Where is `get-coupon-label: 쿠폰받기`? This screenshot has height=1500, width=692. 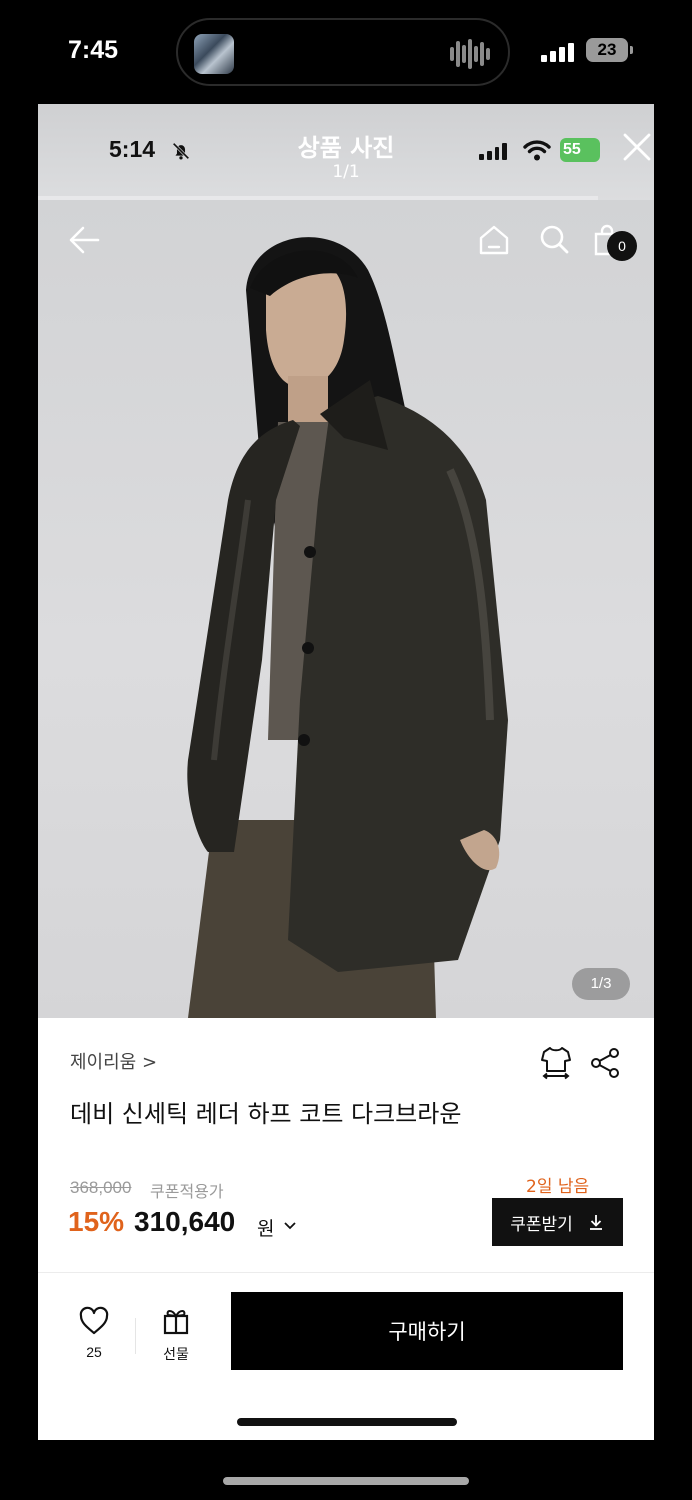 get-coupon-label: 쿠폰받기 is located at coordinates (541, 1224).